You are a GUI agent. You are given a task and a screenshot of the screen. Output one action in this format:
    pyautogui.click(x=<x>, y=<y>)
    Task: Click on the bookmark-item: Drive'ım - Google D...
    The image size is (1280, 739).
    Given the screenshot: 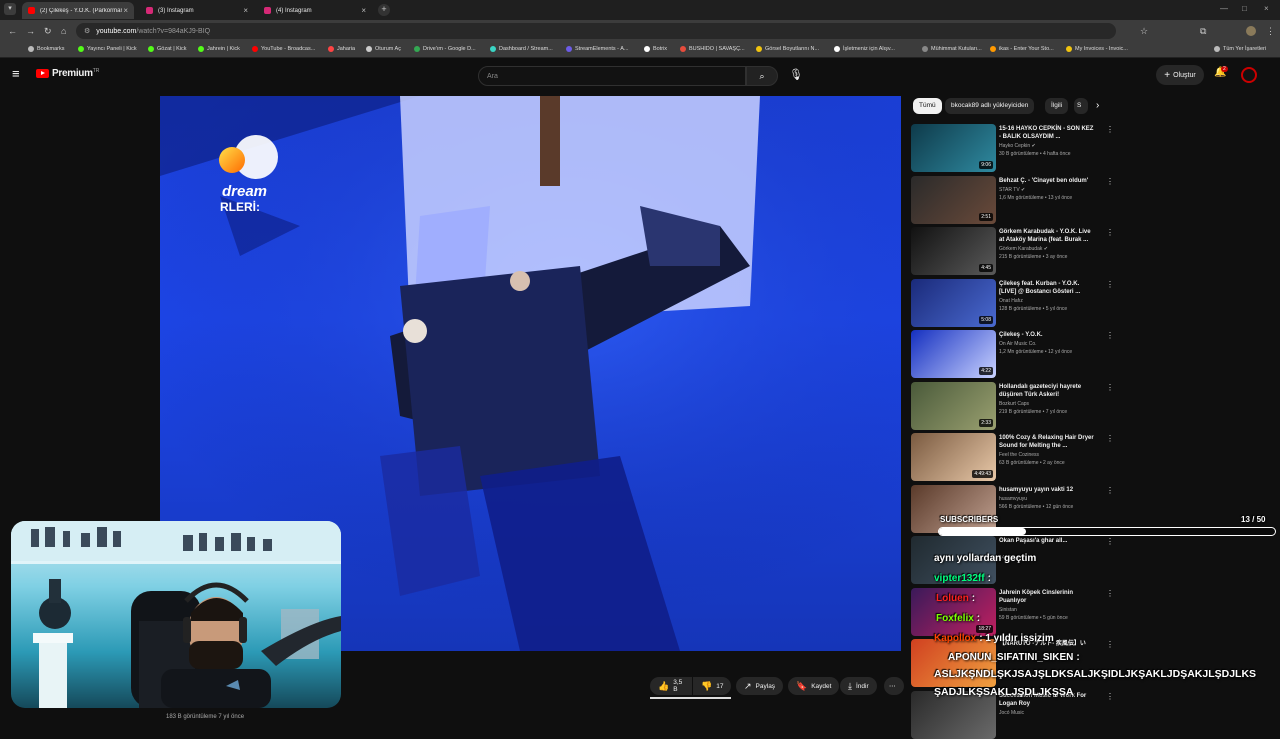 What is the action you would take?
    pyautogui.click(x=445, y=49)
    